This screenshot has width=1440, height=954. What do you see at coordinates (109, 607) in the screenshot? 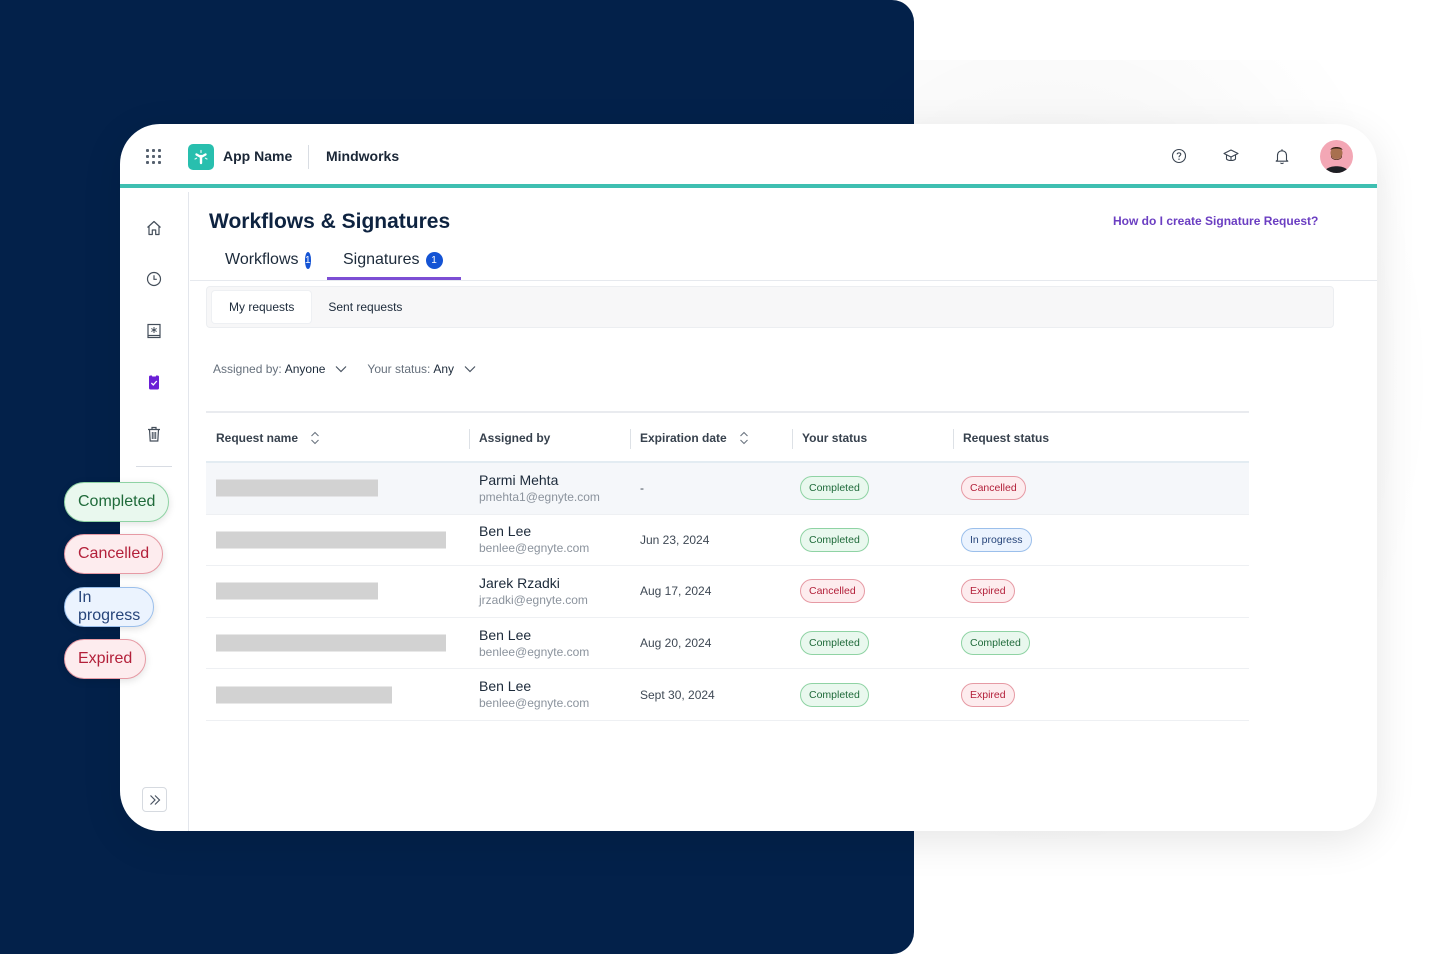
I see `legend-badge-in-progress: In progress` at bounding box center [109, 607].